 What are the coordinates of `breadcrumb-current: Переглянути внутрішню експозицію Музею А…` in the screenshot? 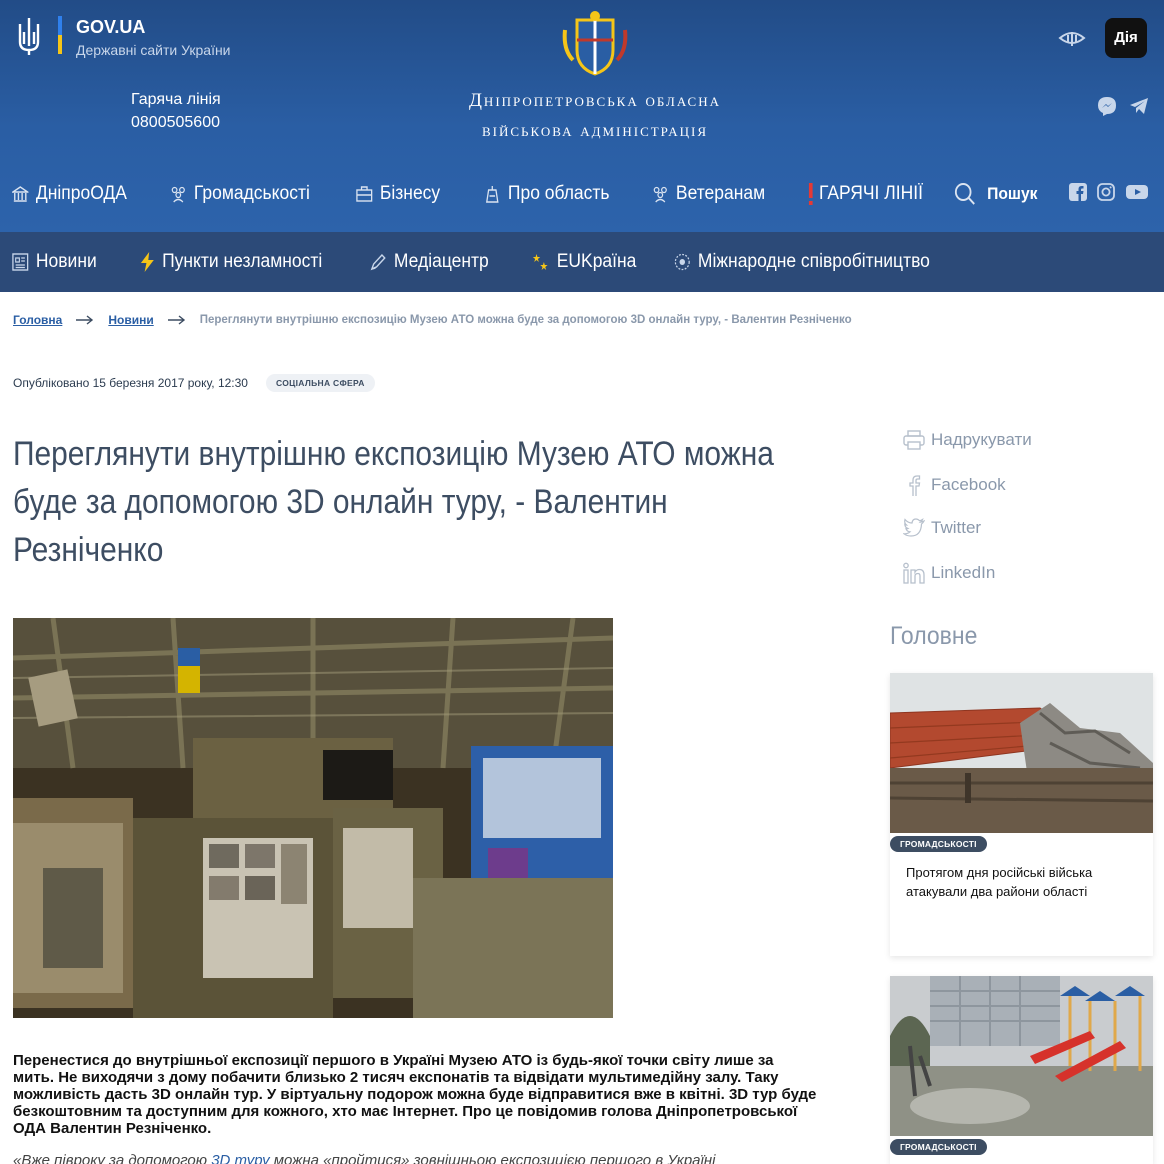 It's located at (525, 320).